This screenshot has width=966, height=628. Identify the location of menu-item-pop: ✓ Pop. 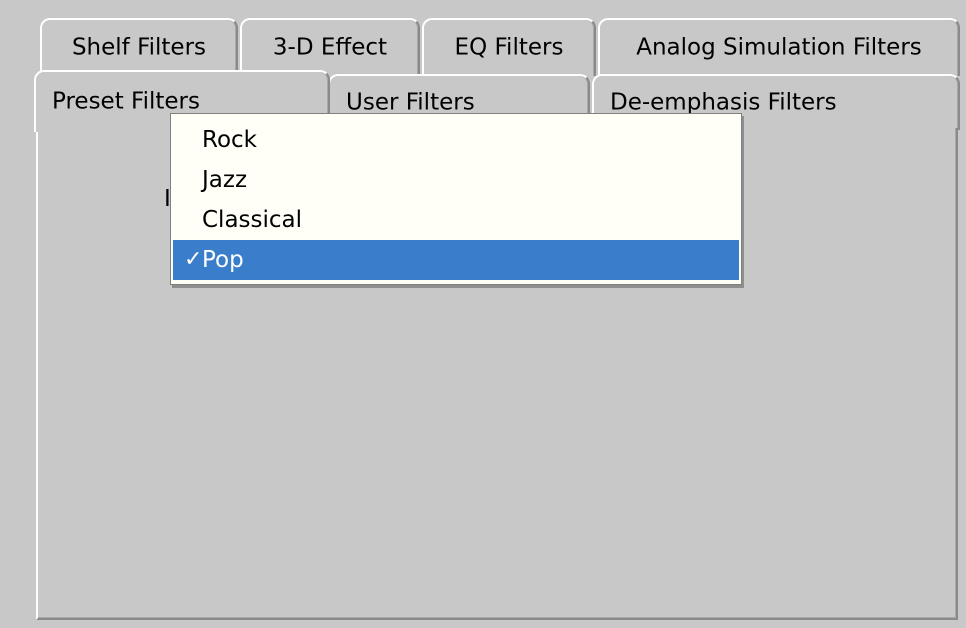
(456, 260).